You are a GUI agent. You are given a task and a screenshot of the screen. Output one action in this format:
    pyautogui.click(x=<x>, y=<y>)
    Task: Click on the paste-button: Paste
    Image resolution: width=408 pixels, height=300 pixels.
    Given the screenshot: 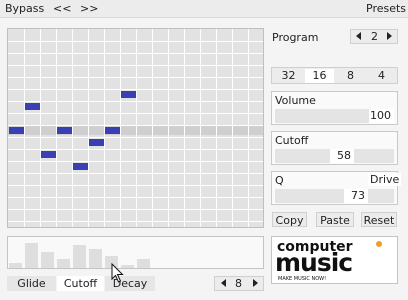 What is the action you would take?
    pyautogui.click(x=335, y=219)
    